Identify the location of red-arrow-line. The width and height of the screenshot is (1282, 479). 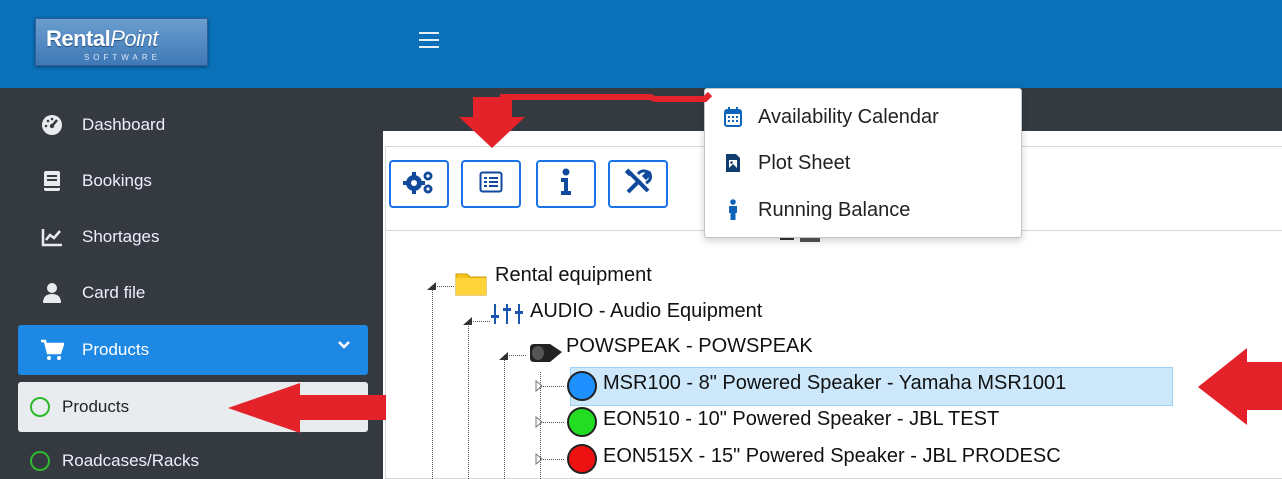
(606, 96).